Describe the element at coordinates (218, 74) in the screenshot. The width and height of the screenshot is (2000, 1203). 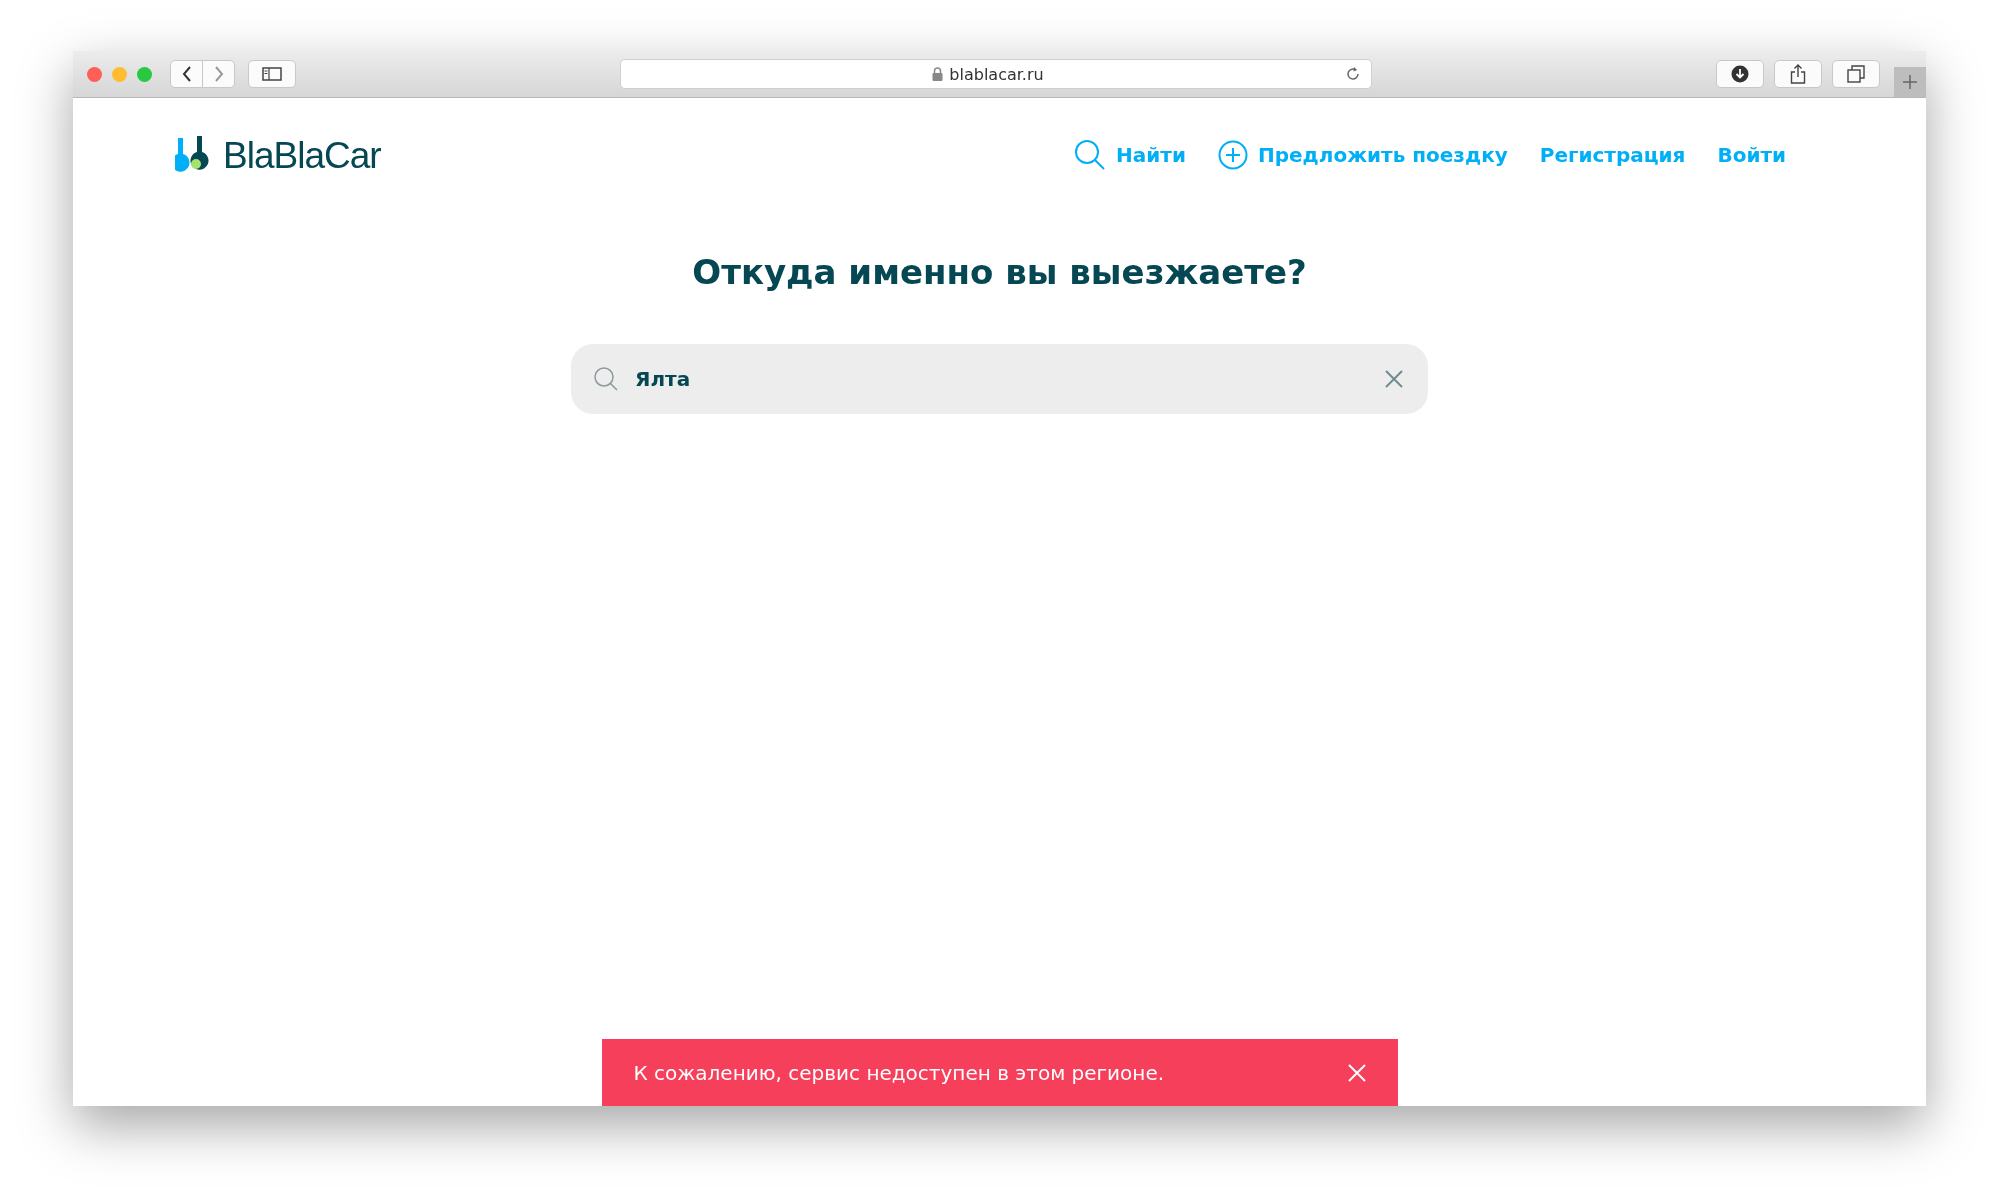
I see `chevron-right-icon` at that location.